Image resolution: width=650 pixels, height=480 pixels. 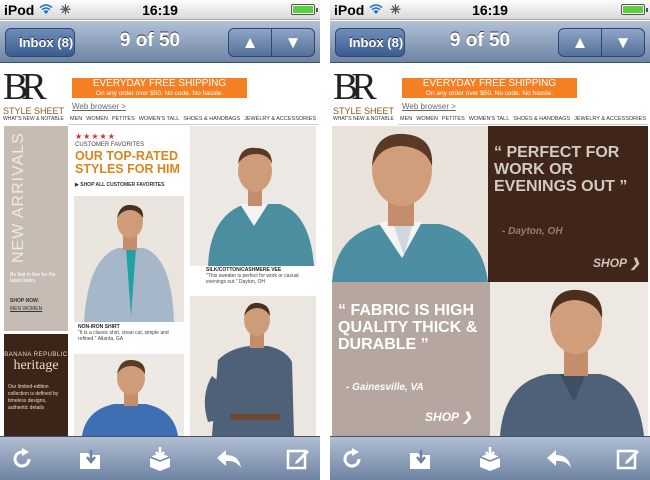 I want to click on product-photo-denim, so click(x=253, y=366).